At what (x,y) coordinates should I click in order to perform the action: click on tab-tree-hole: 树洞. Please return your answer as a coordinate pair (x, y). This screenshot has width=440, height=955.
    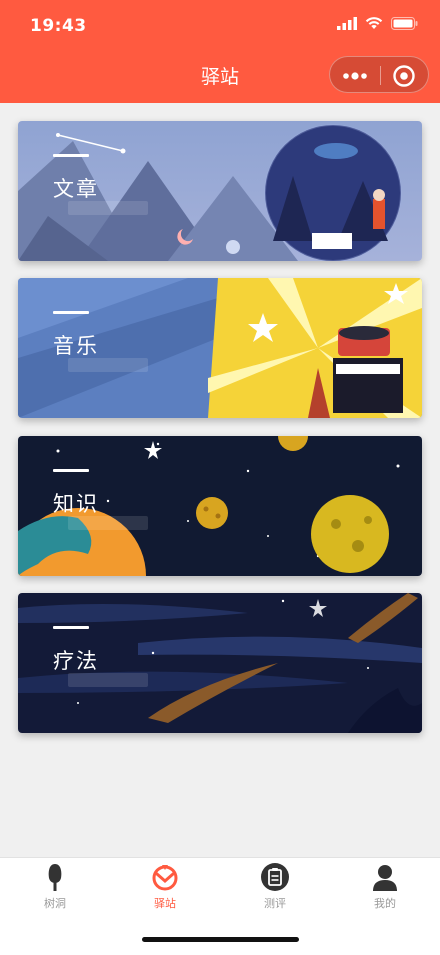
    Looking at the image, I should click on (55, 887).